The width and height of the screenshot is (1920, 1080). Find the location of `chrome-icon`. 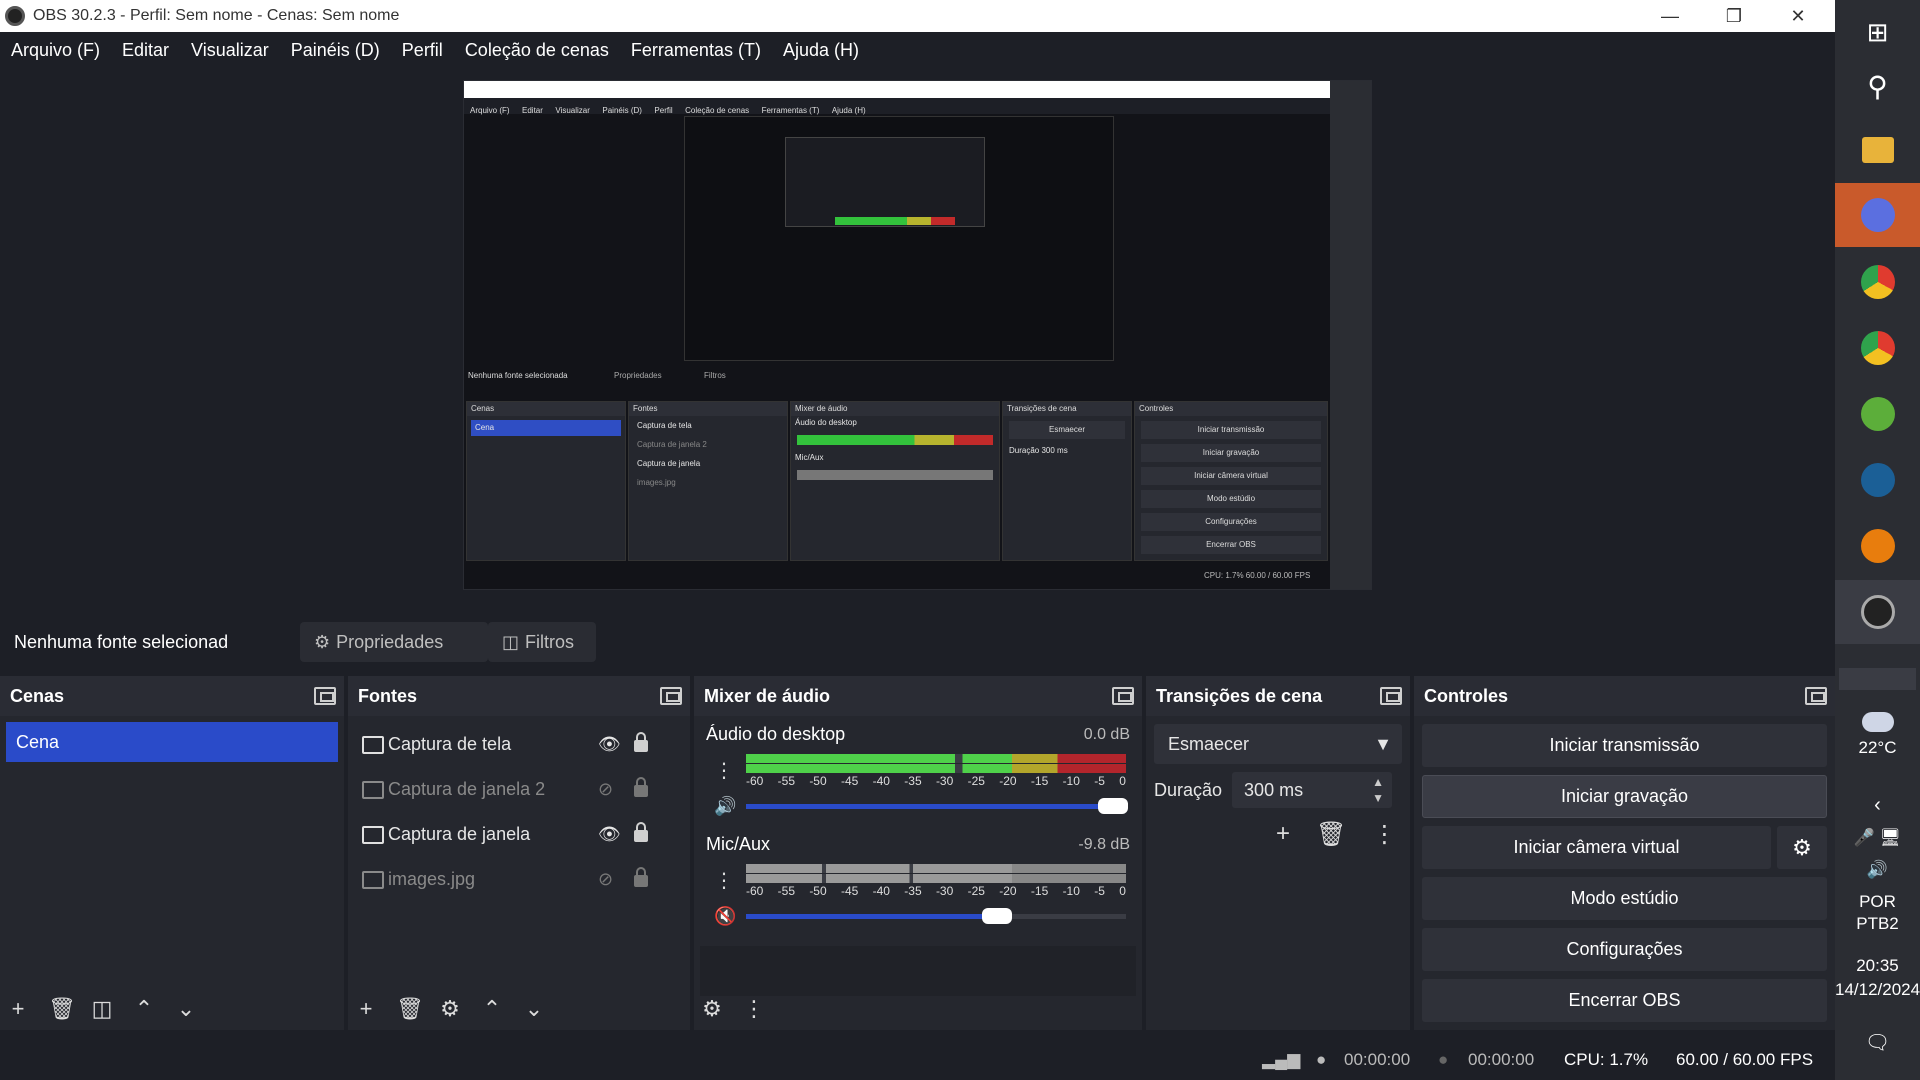

chrome-icon is located at coordinates (1877, 348).